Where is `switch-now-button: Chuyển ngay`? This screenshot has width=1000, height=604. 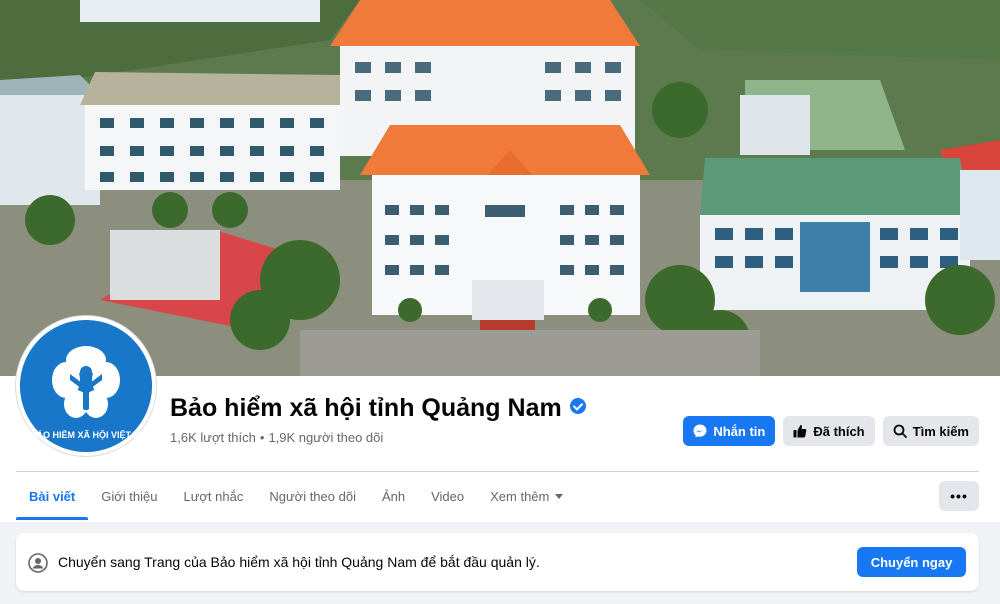 switch-now-button: Chuyển ngay is located at coordinates (911, 562).